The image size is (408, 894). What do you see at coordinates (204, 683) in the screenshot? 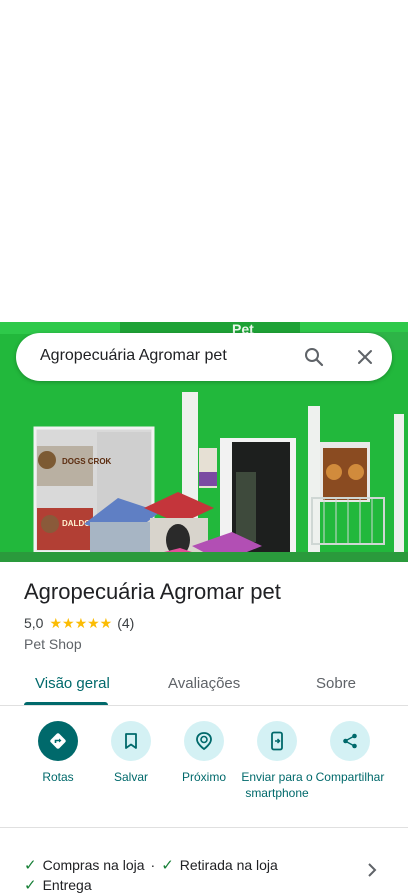
I see `tab-reviews: Avaliações` at bounding box center [204, 683].